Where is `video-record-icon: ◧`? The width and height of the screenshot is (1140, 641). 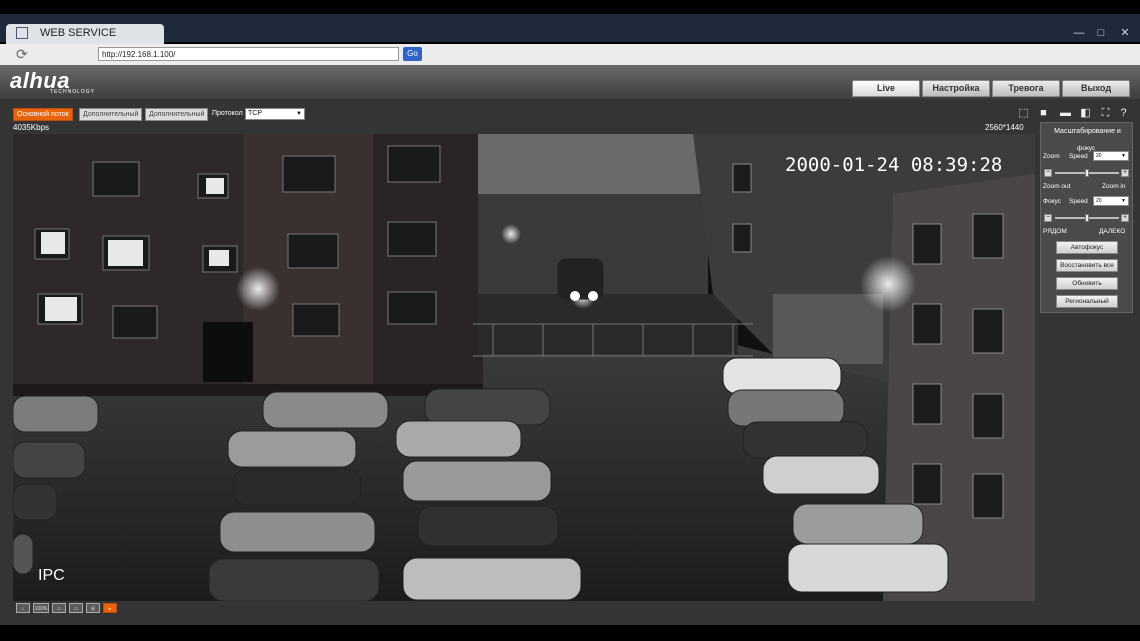 video-record-icon: ◧ is located at coordinates (1085, 113).